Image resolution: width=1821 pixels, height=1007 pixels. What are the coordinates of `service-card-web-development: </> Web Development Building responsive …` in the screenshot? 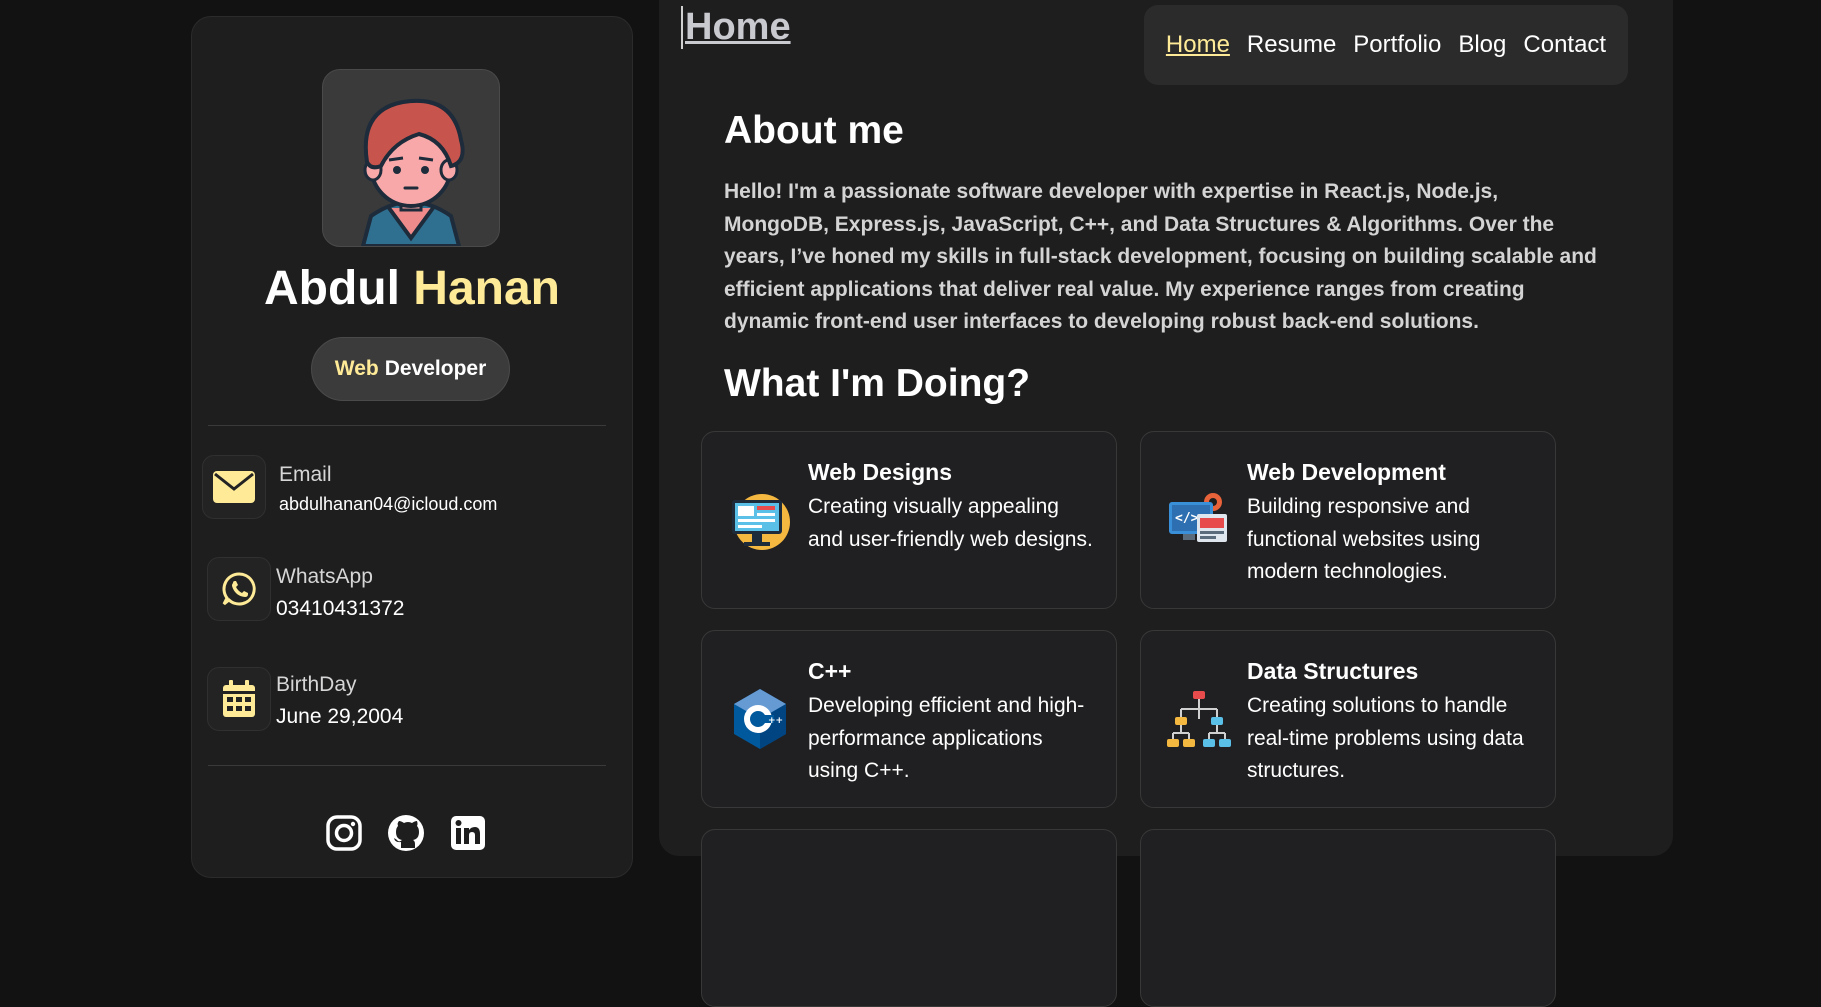 It's located at (1348, 520).